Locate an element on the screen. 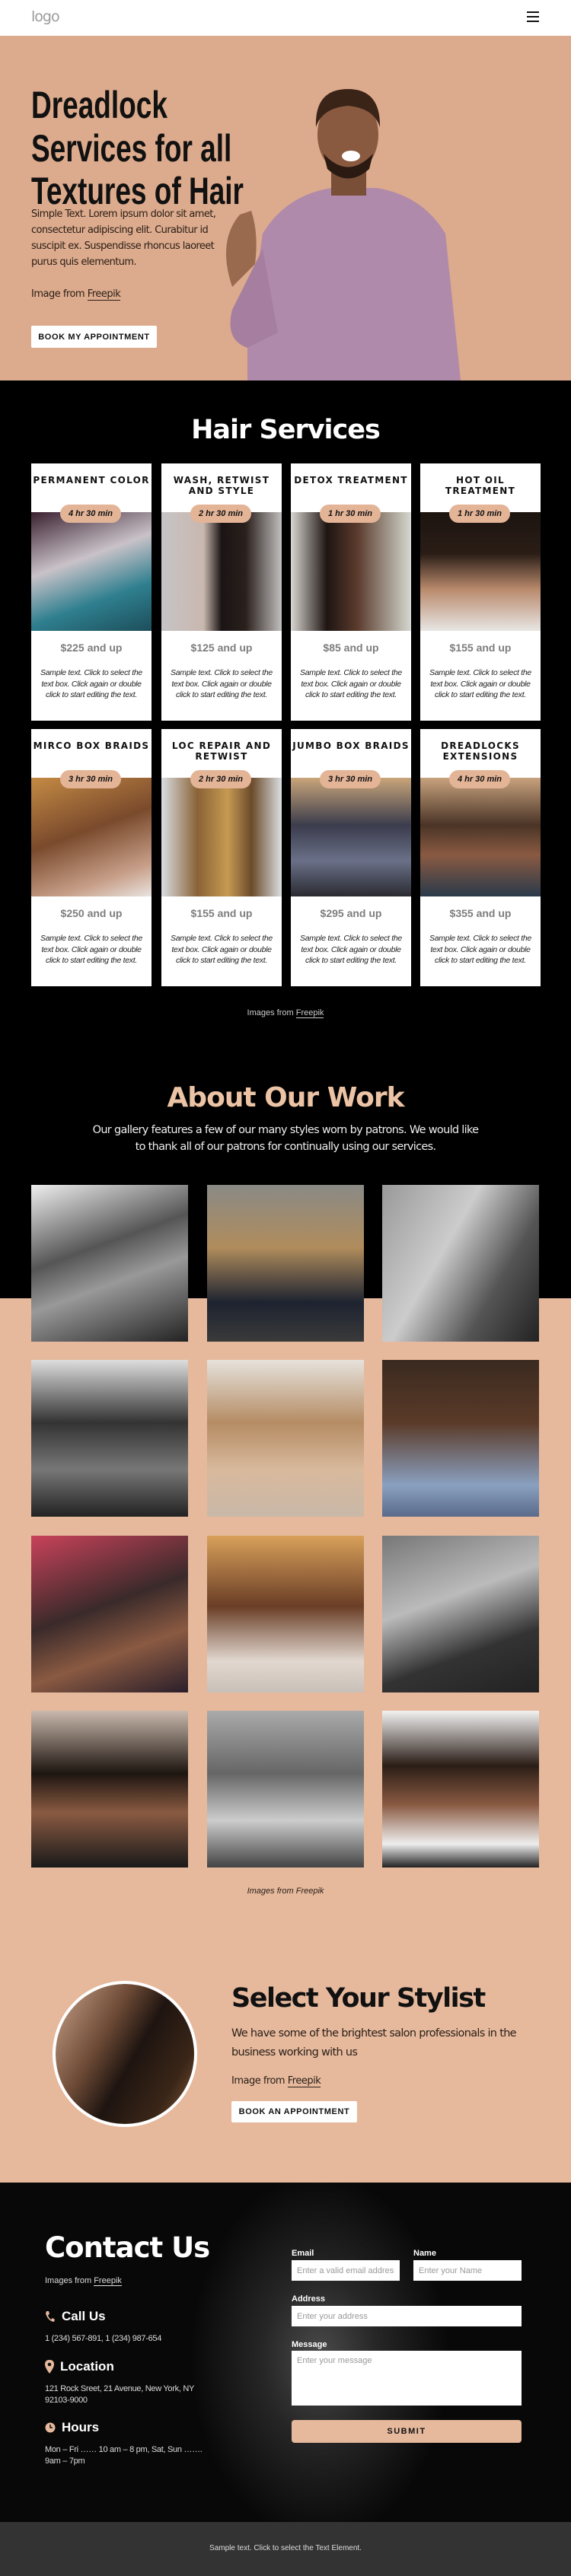  stylist-credit: Image from Freepik is located at coordinates (276, 2081).